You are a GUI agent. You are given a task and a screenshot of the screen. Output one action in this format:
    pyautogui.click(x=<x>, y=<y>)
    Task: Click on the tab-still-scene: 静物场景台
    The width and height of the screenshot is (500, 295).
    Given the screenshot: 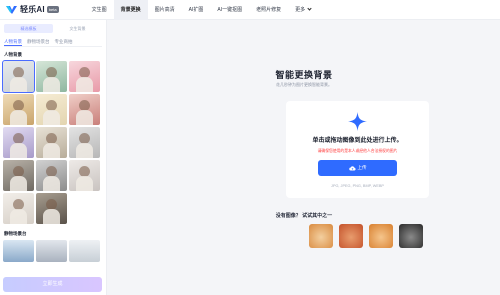 What is the action you would take?
    pyautogui.click(x=38, y=42)
    